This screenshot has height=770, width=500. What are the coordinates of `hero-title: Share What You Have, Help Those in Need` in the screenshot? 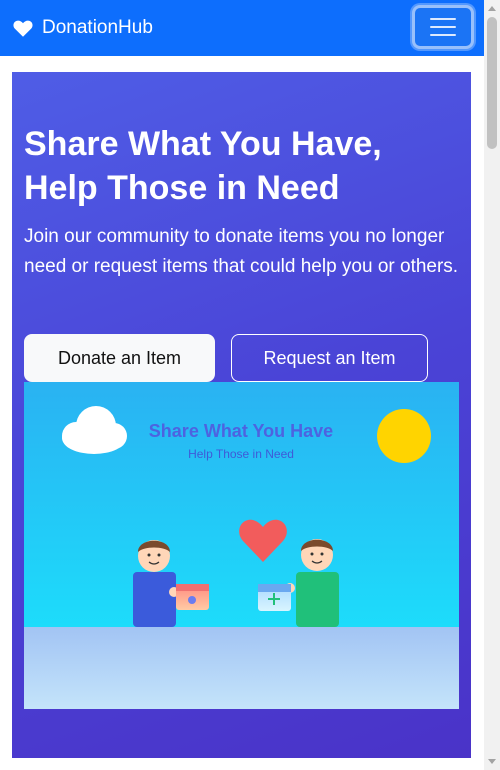 It's located at (203, 166).